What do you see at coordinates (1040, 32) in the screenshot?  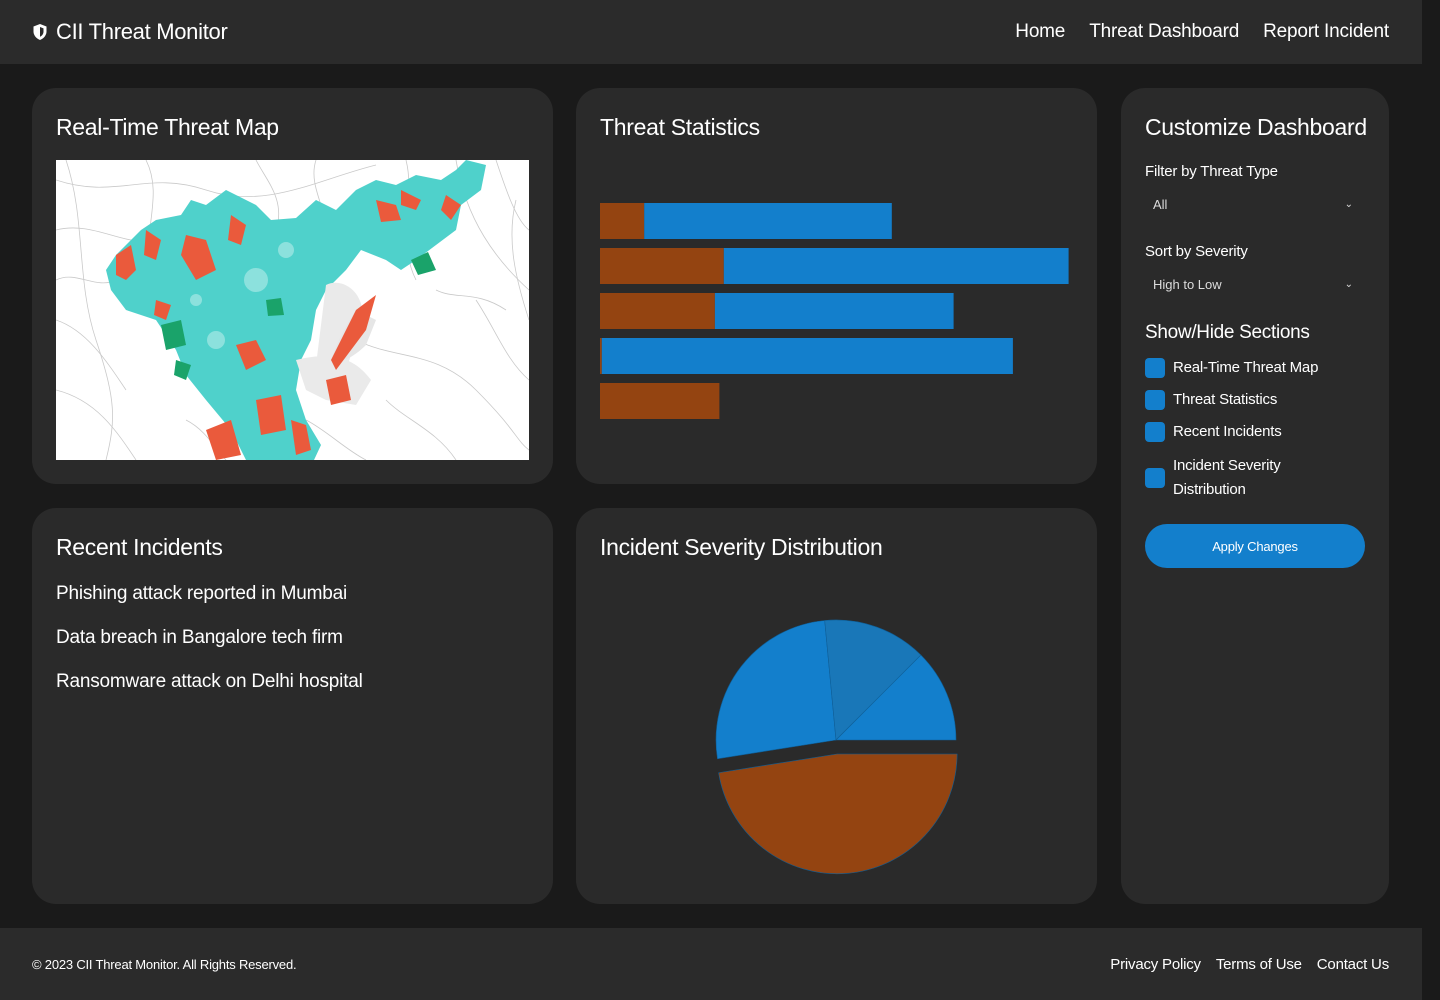 I see `nav-home: Home` at bounding box center [1040, 32].